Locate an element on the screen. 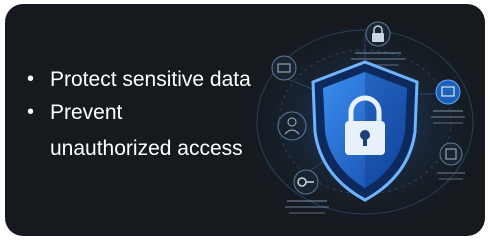 This screenshot has height=241, width=490. bullet-text: Protect sensitive data is located at coordinates (150, 79).